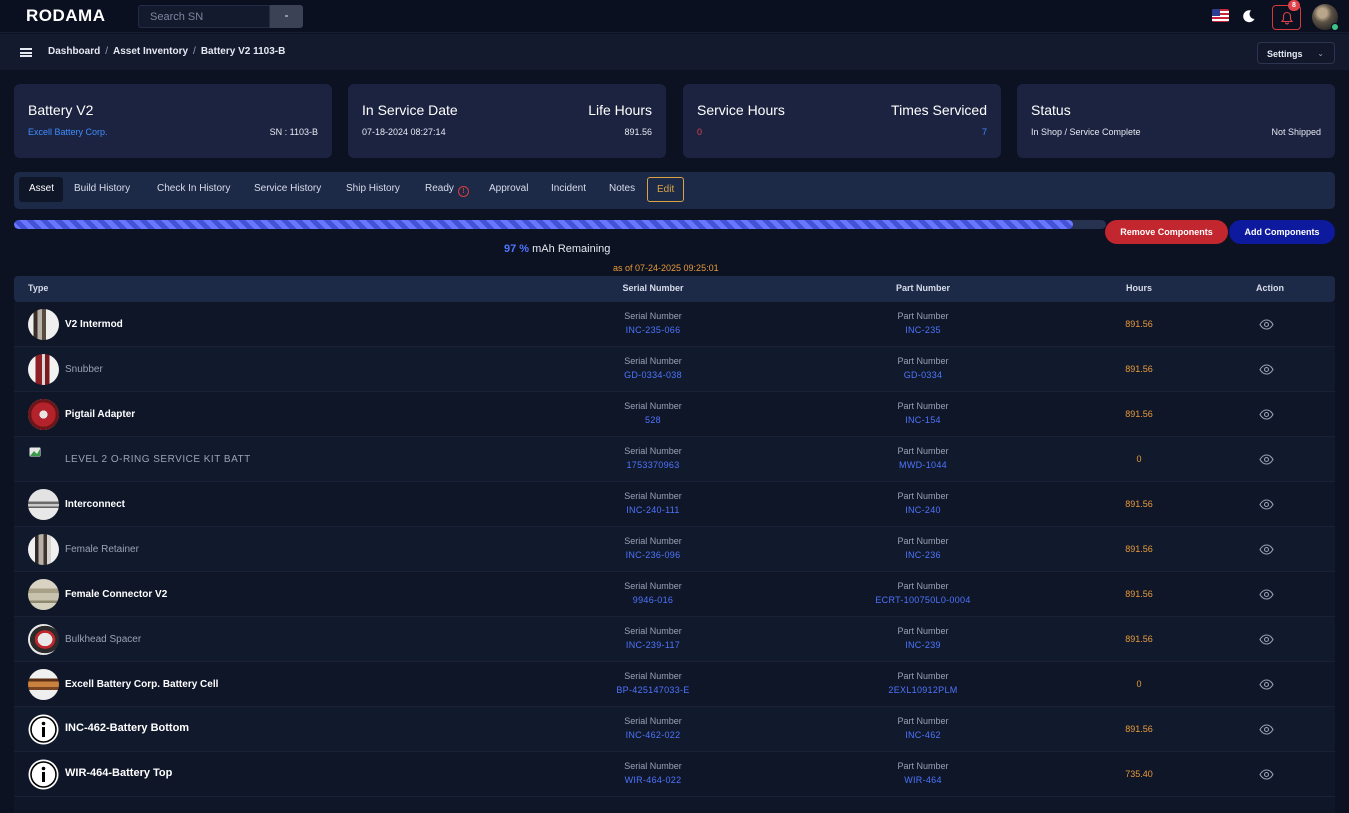  Describe the element at coordinates (95, 504) in the screenshot. I see `component-type: Interconnect` at that location.